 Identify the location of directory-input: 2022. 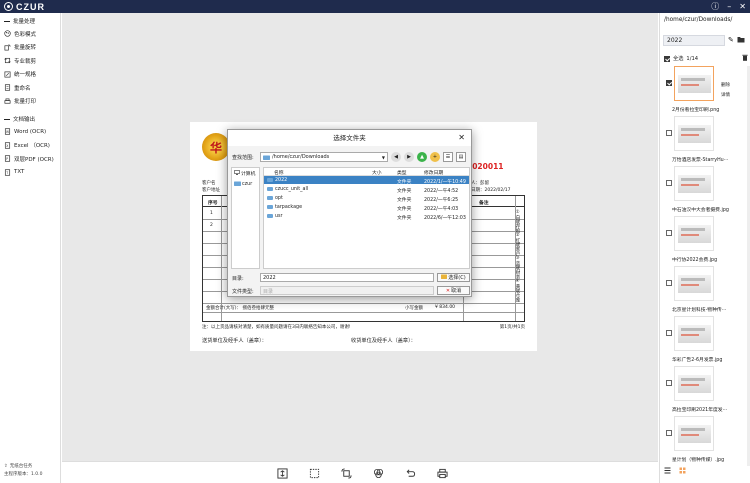
(347, 277).